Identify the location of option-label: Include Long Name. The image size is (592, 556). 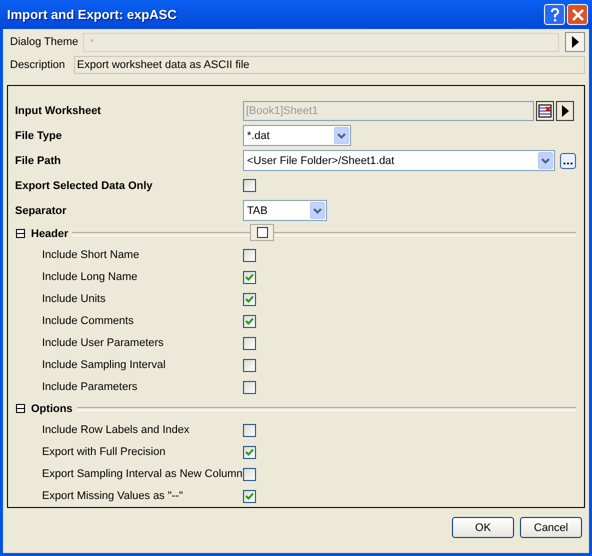
(89, 277).